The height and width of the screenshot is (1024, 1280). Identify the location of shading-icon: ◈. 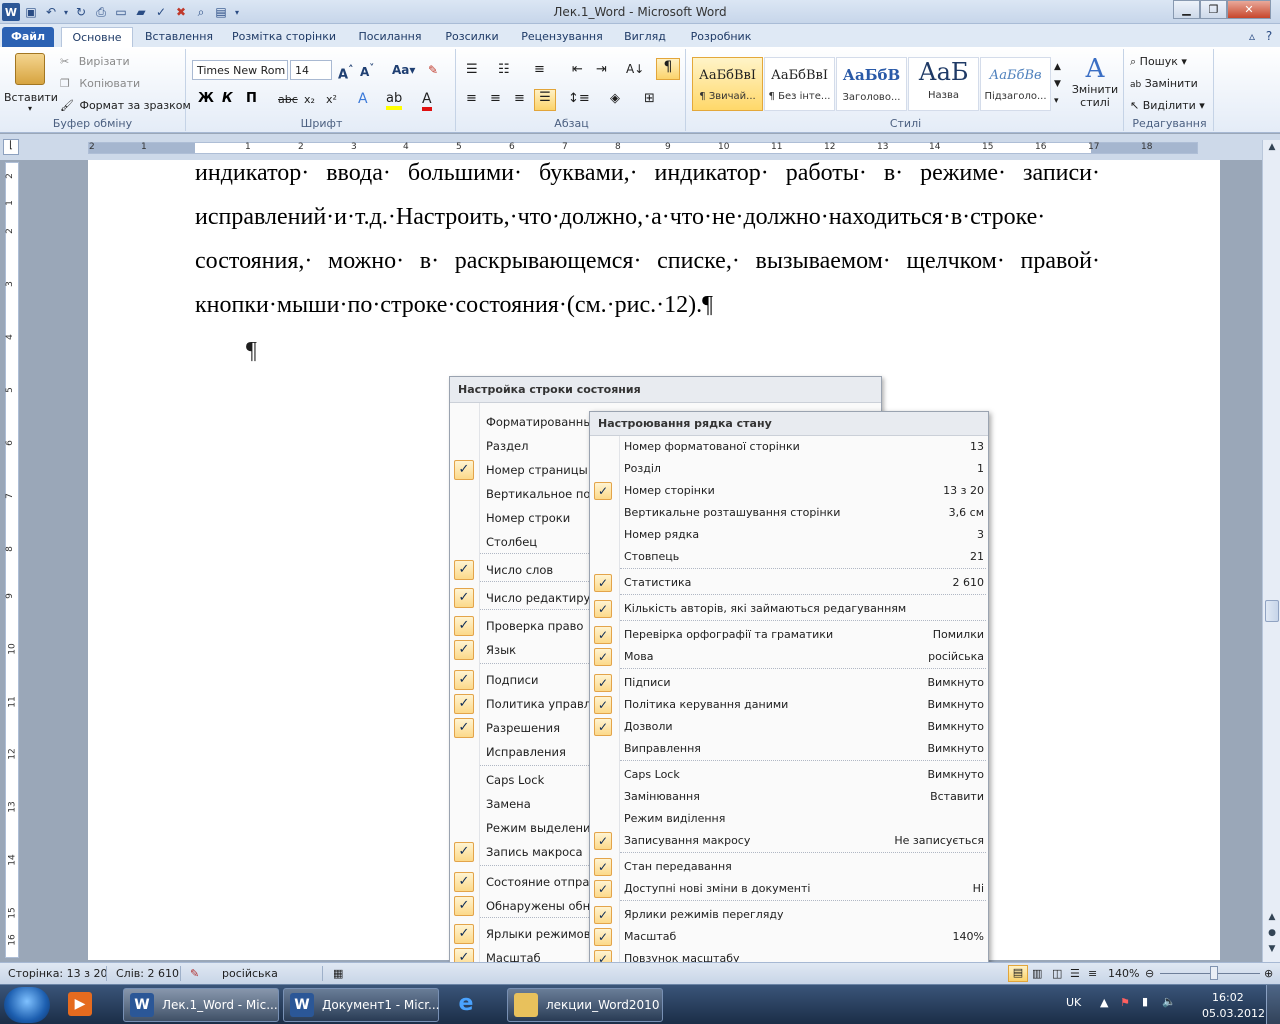
(615, 98).